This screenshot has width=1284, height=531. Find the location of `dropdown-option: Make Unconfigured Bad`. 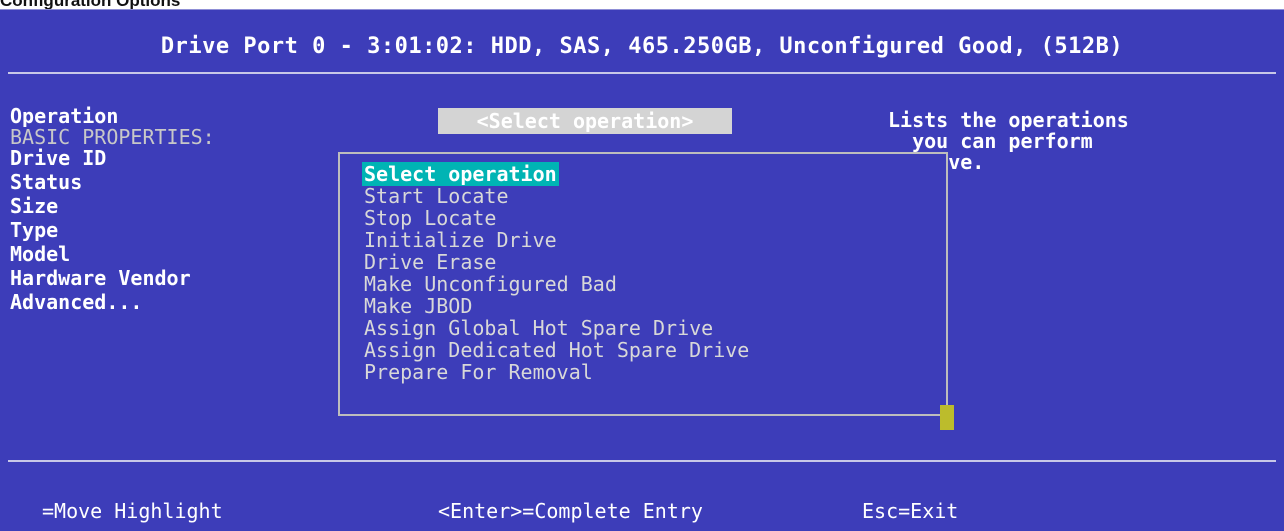

dropdown-option: Make Unconfigured Bad is located at coordinates (490, 284).